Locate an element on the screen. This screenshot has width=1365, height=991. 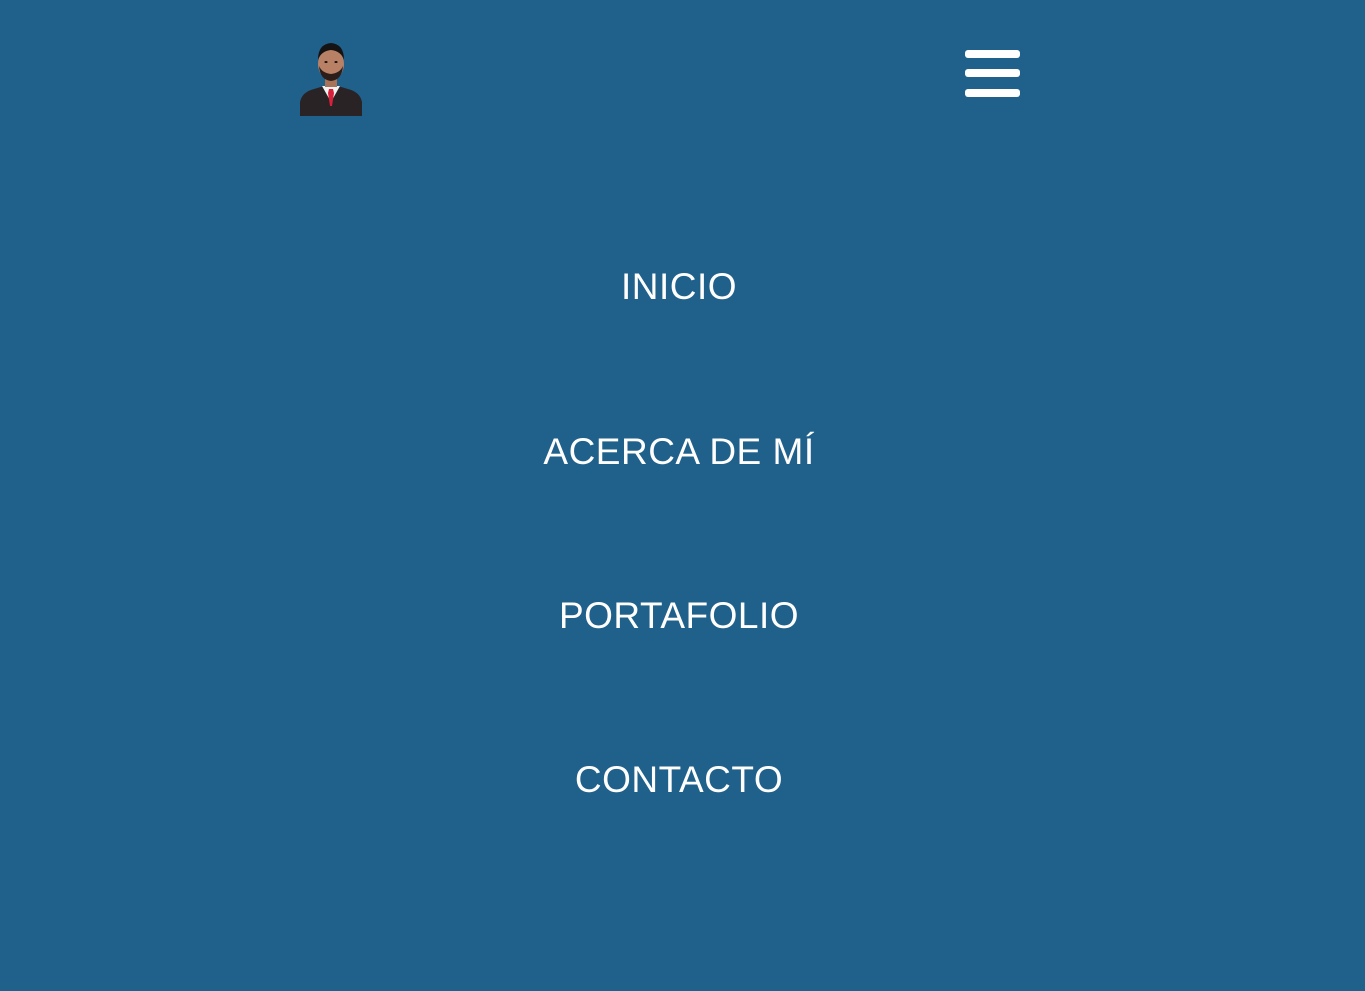
nav-link-contacto: CONTACTO is located at coordinates (679, 780).